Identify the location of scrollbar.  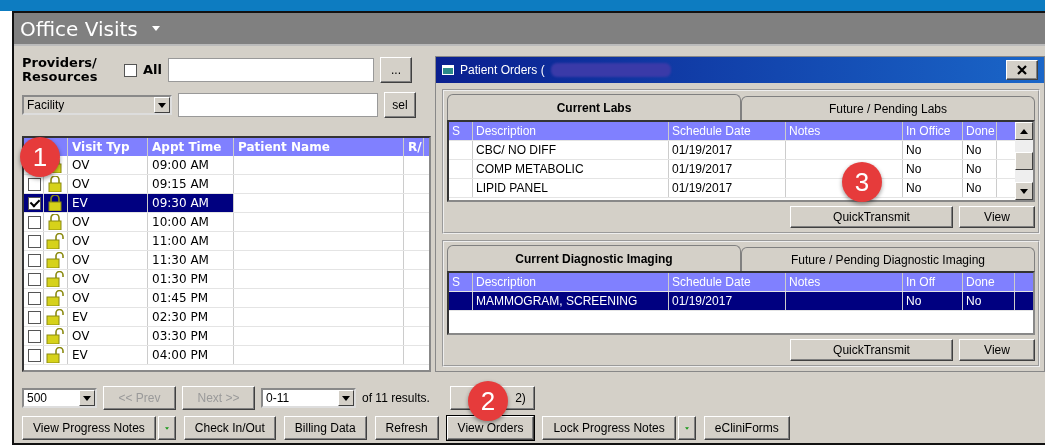
(1024, 161).